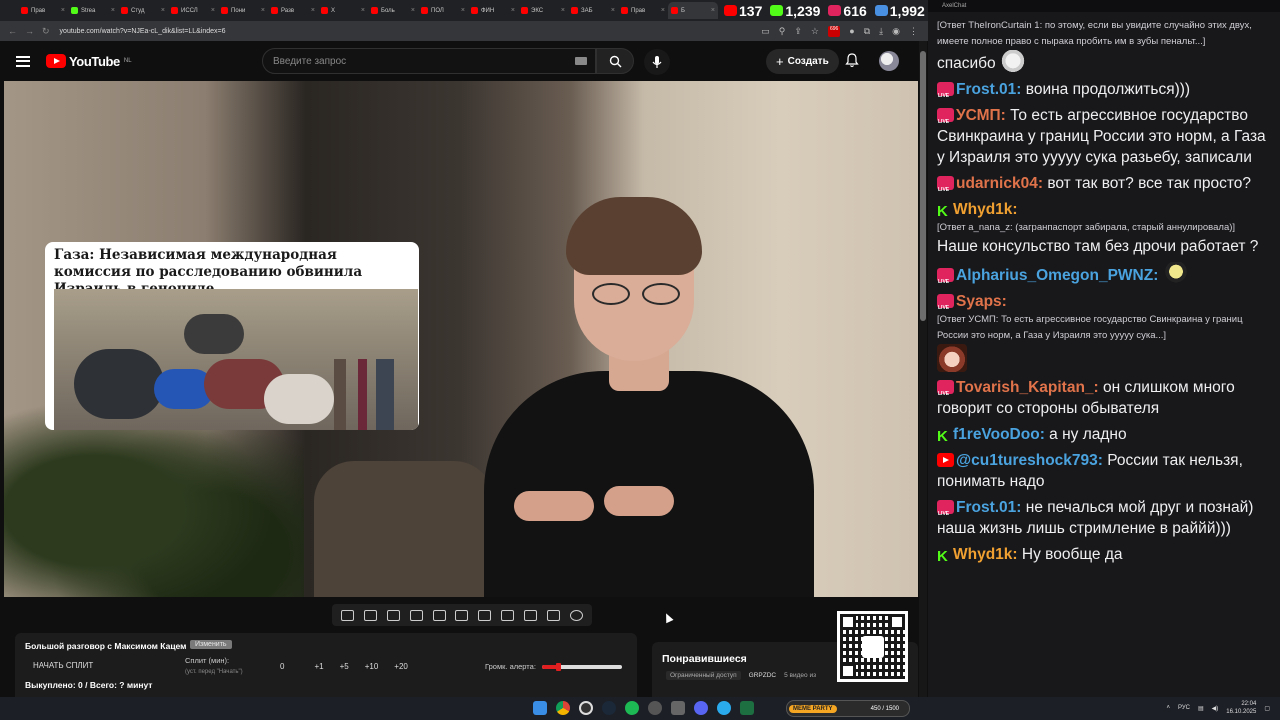 The image size is (1280, 720). Describe the element at coordinates (913, 31) in the screenshot. I see `menu-icon: ⋮` at that location.